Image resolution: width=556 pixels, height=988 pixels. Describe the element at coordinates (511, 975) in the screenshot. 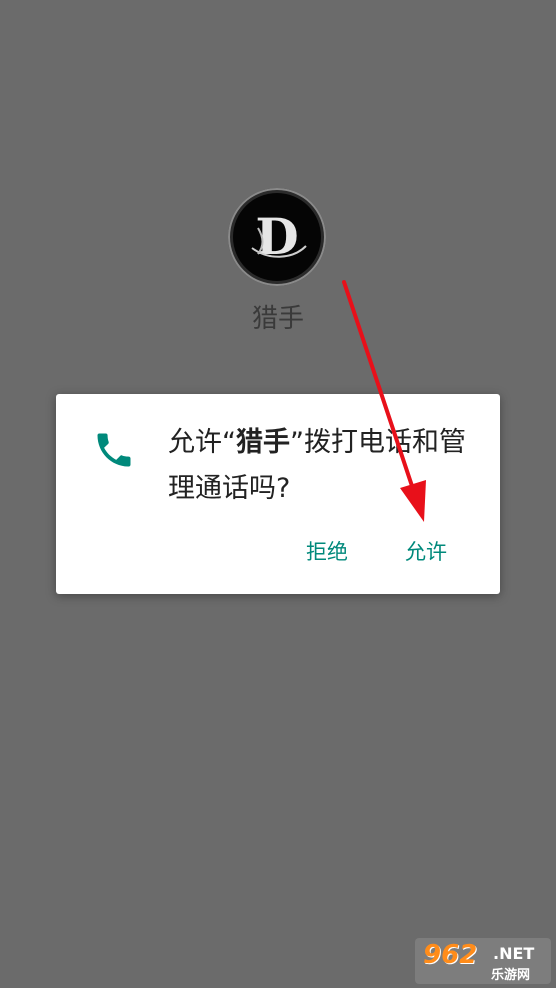

I see `watermark-subtitle: 乐游网` at that location.